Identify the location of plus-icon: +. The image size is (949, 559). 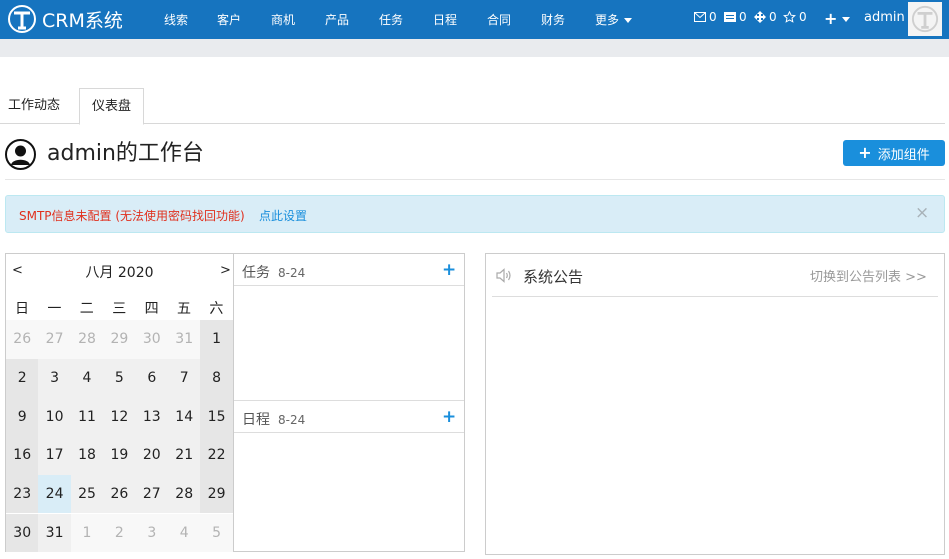
(865, 152).